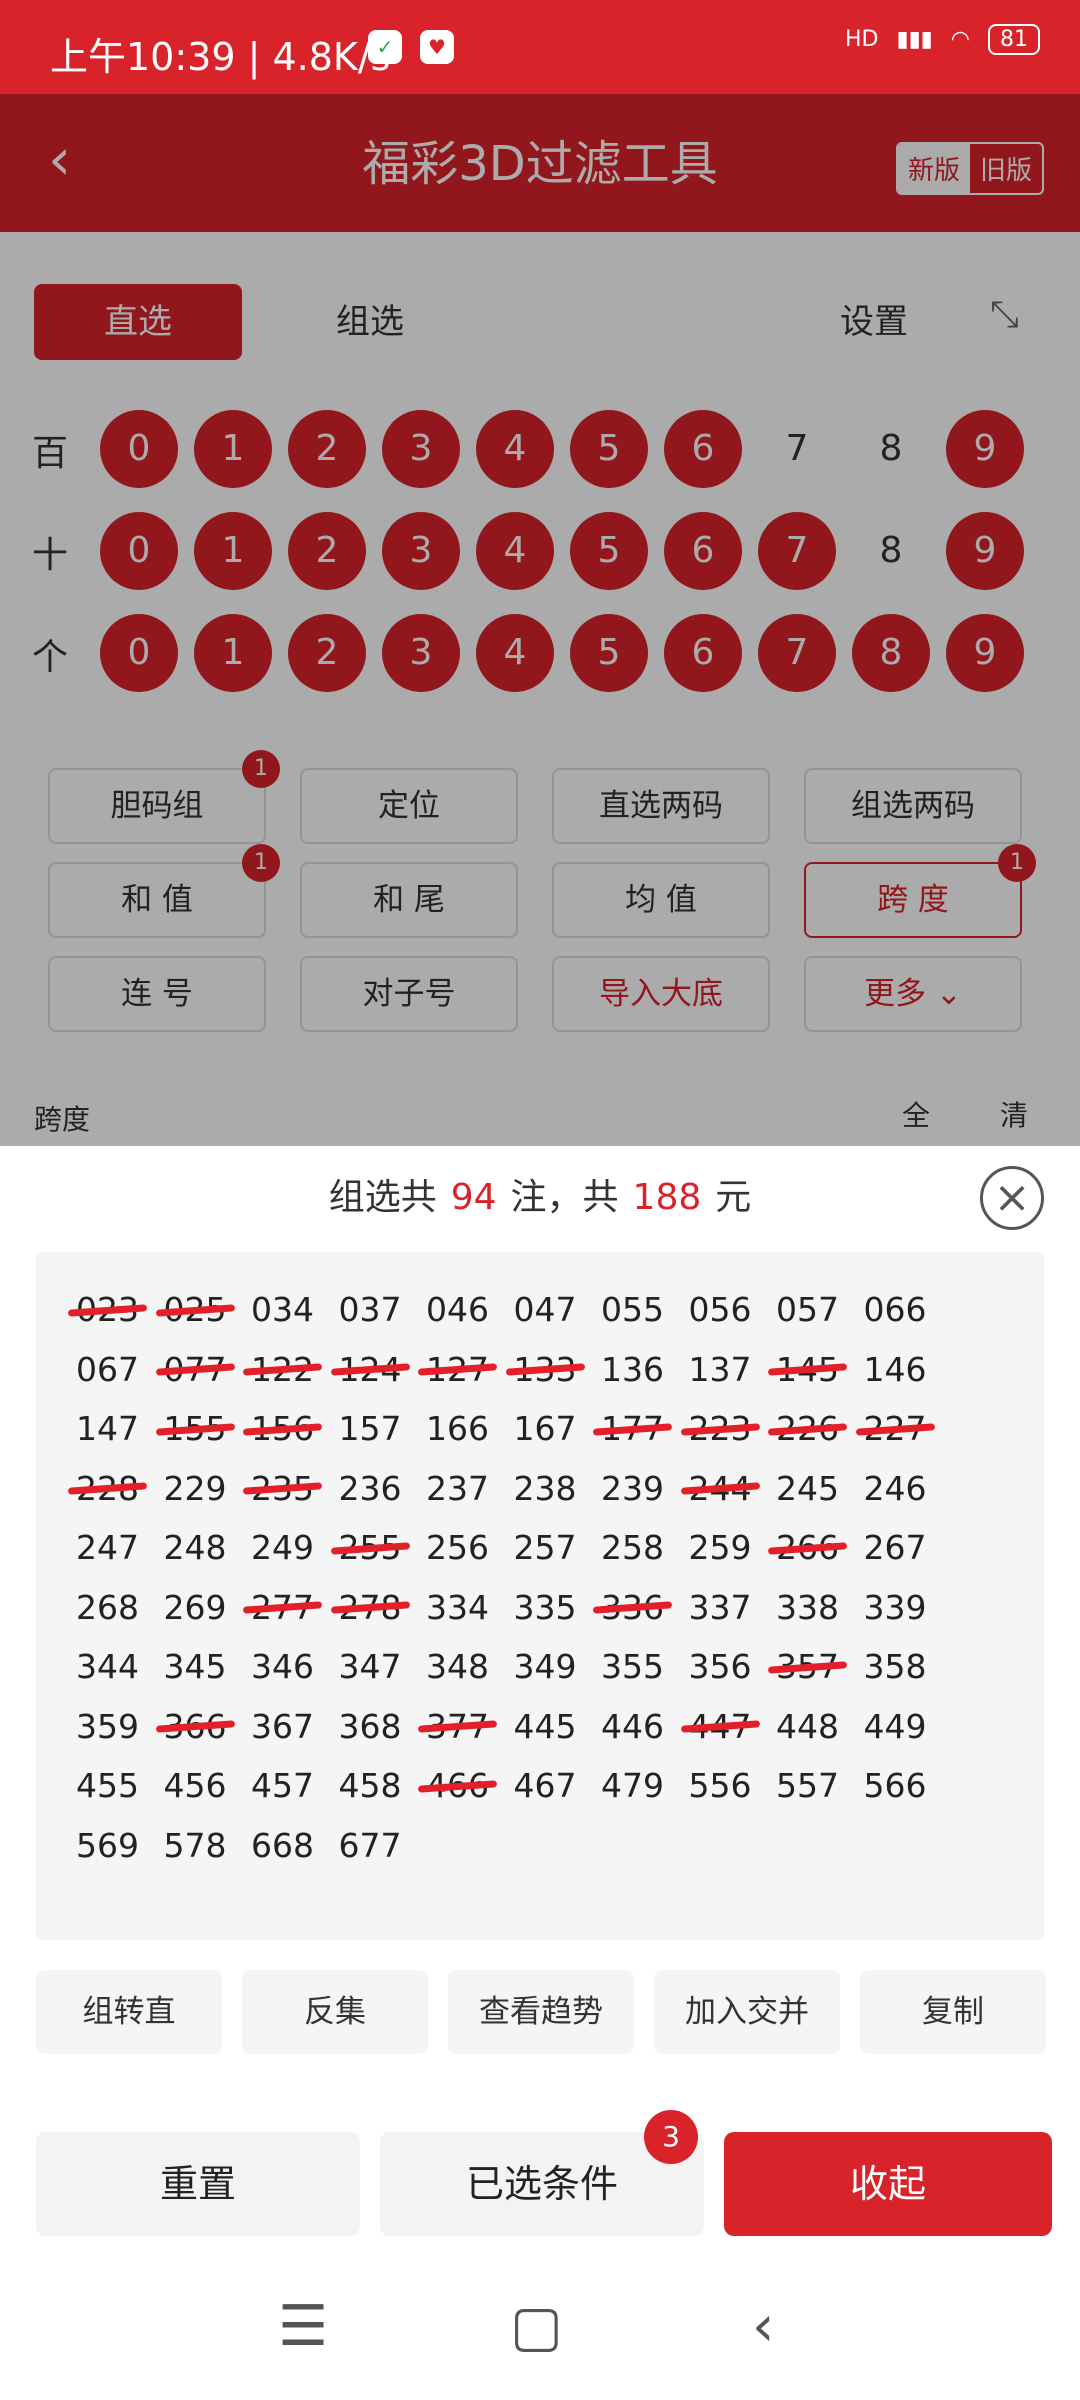  I want to click on action-button: 反集, so click(335, 2012).